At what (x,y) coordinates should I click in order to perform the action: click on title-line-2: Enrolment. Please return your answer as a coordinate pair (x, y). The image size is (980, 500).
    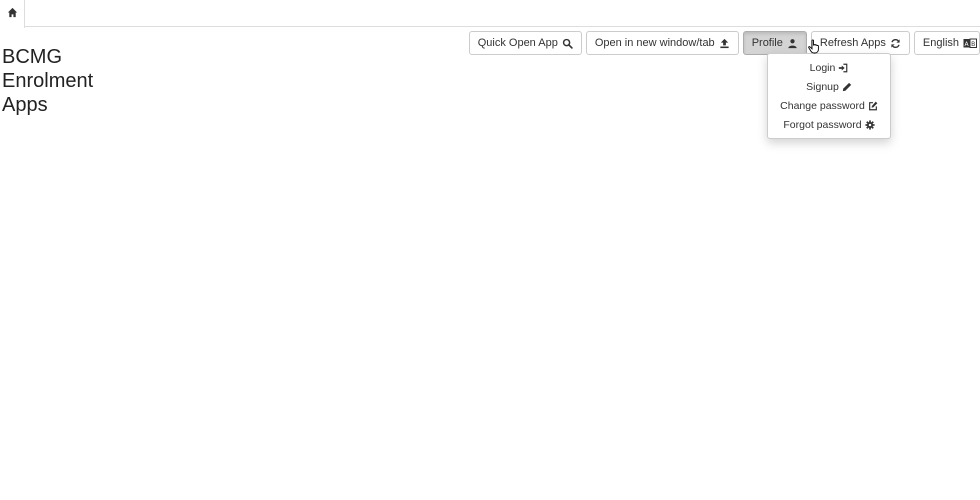
    Looking at the image, I should click on (48, 81).